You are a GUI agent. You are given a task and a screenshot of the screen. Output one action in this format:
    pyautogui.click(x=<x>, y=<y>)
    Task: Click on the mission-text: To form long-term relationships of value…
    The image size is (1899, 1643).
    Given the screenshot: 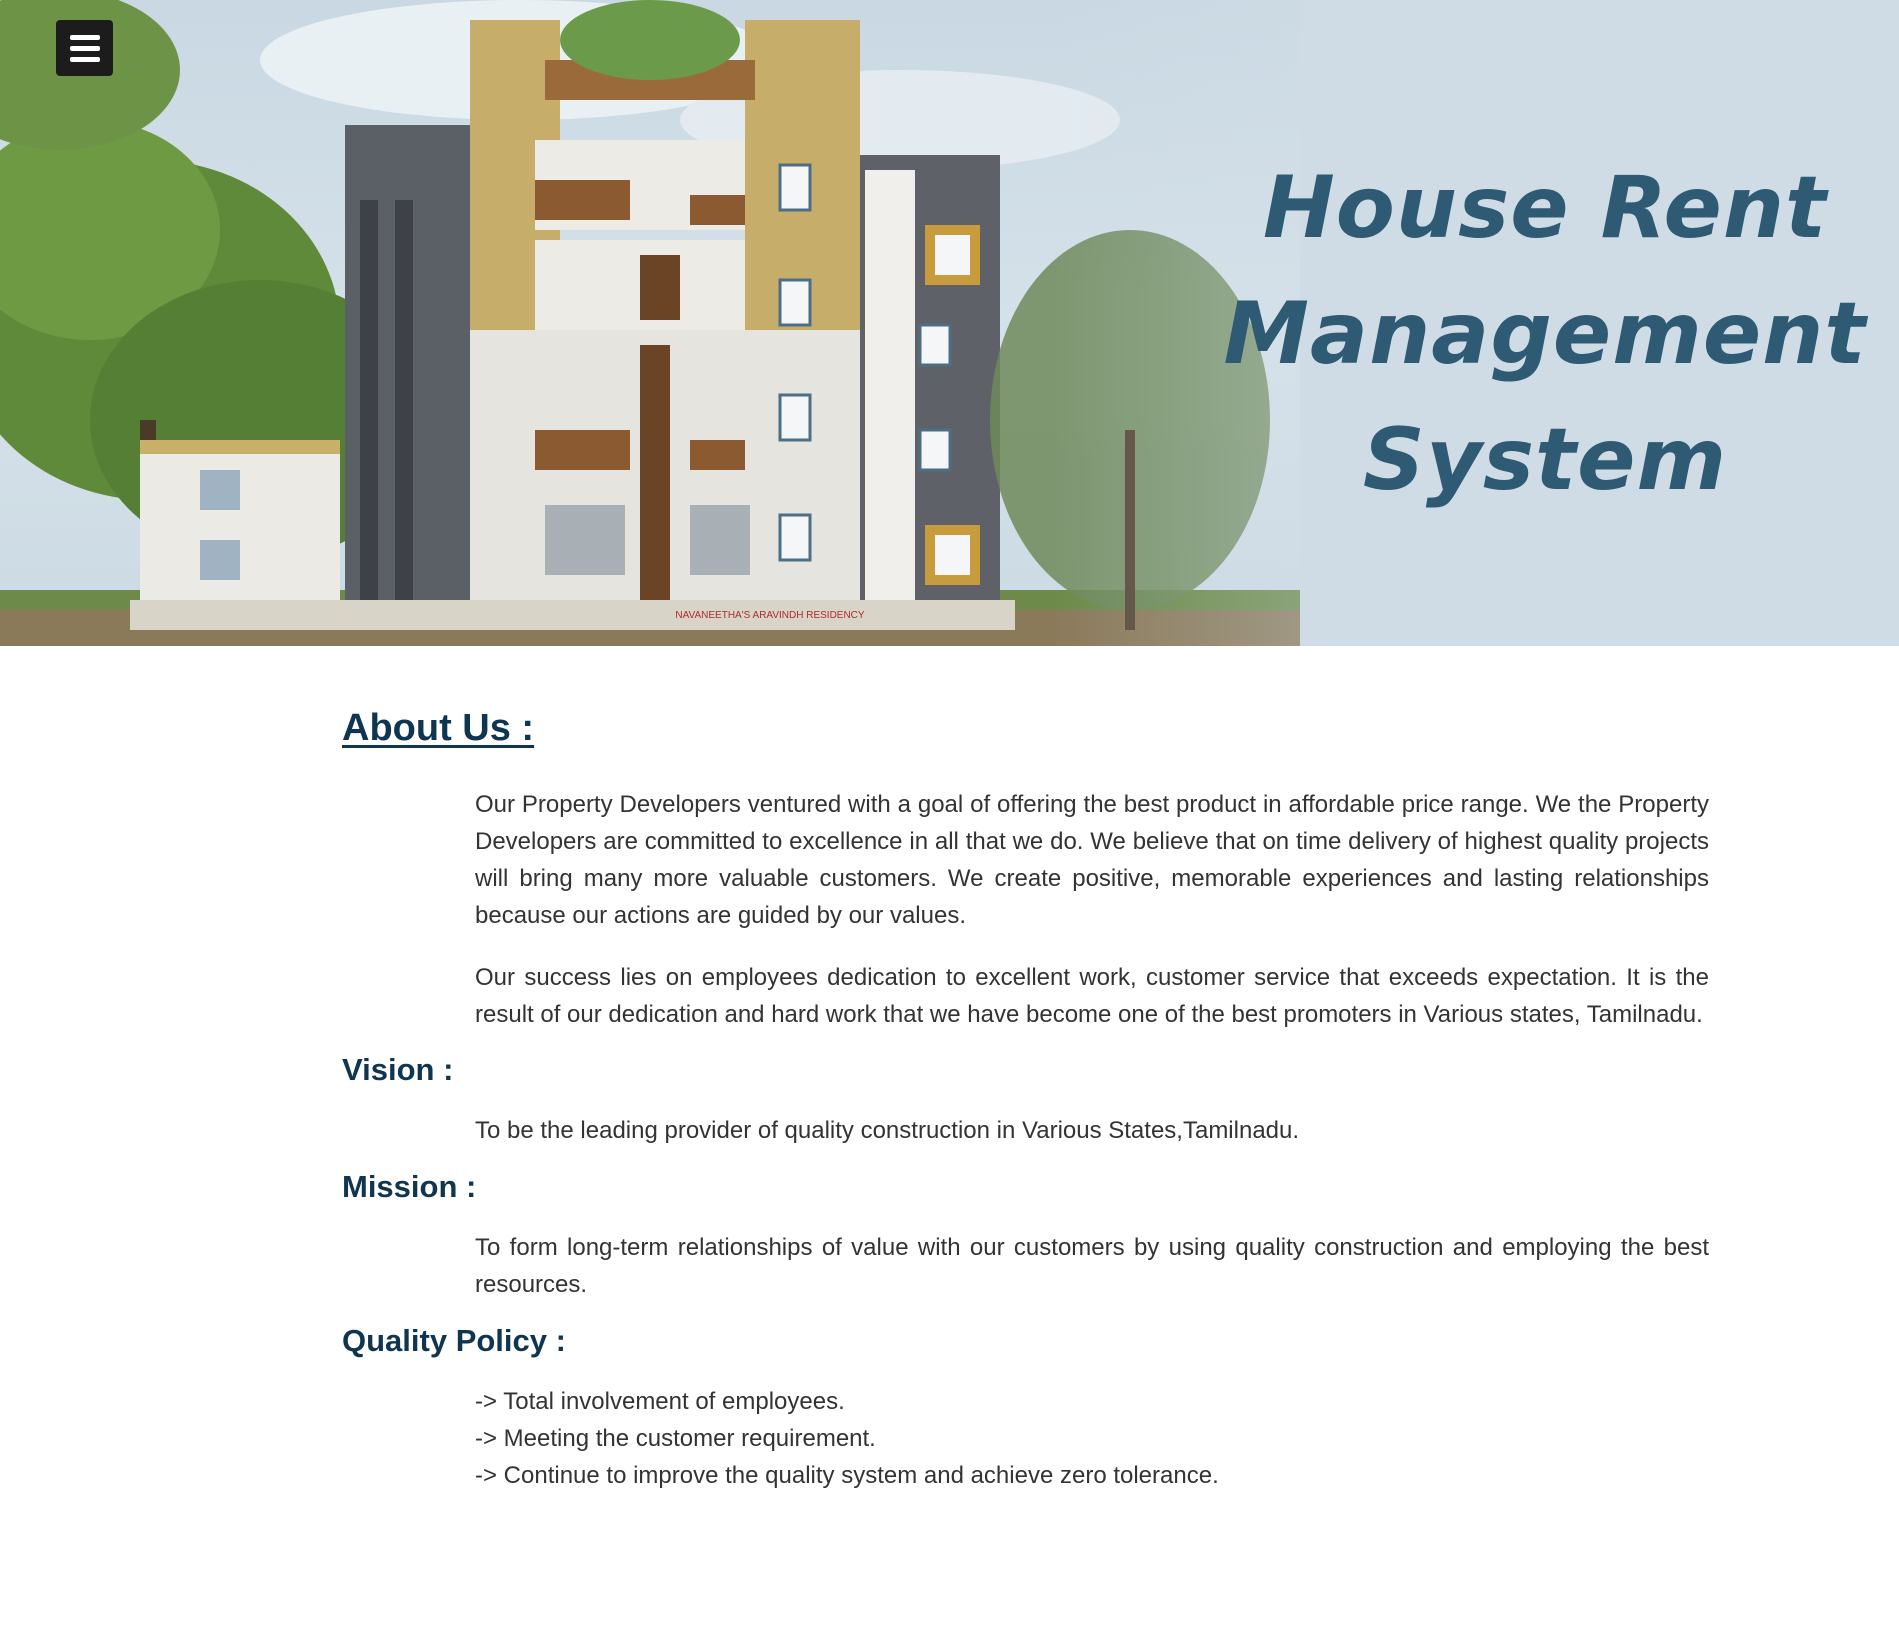 What is the action you would take?
    pyautogui.click(x=1092, y=1266)
    